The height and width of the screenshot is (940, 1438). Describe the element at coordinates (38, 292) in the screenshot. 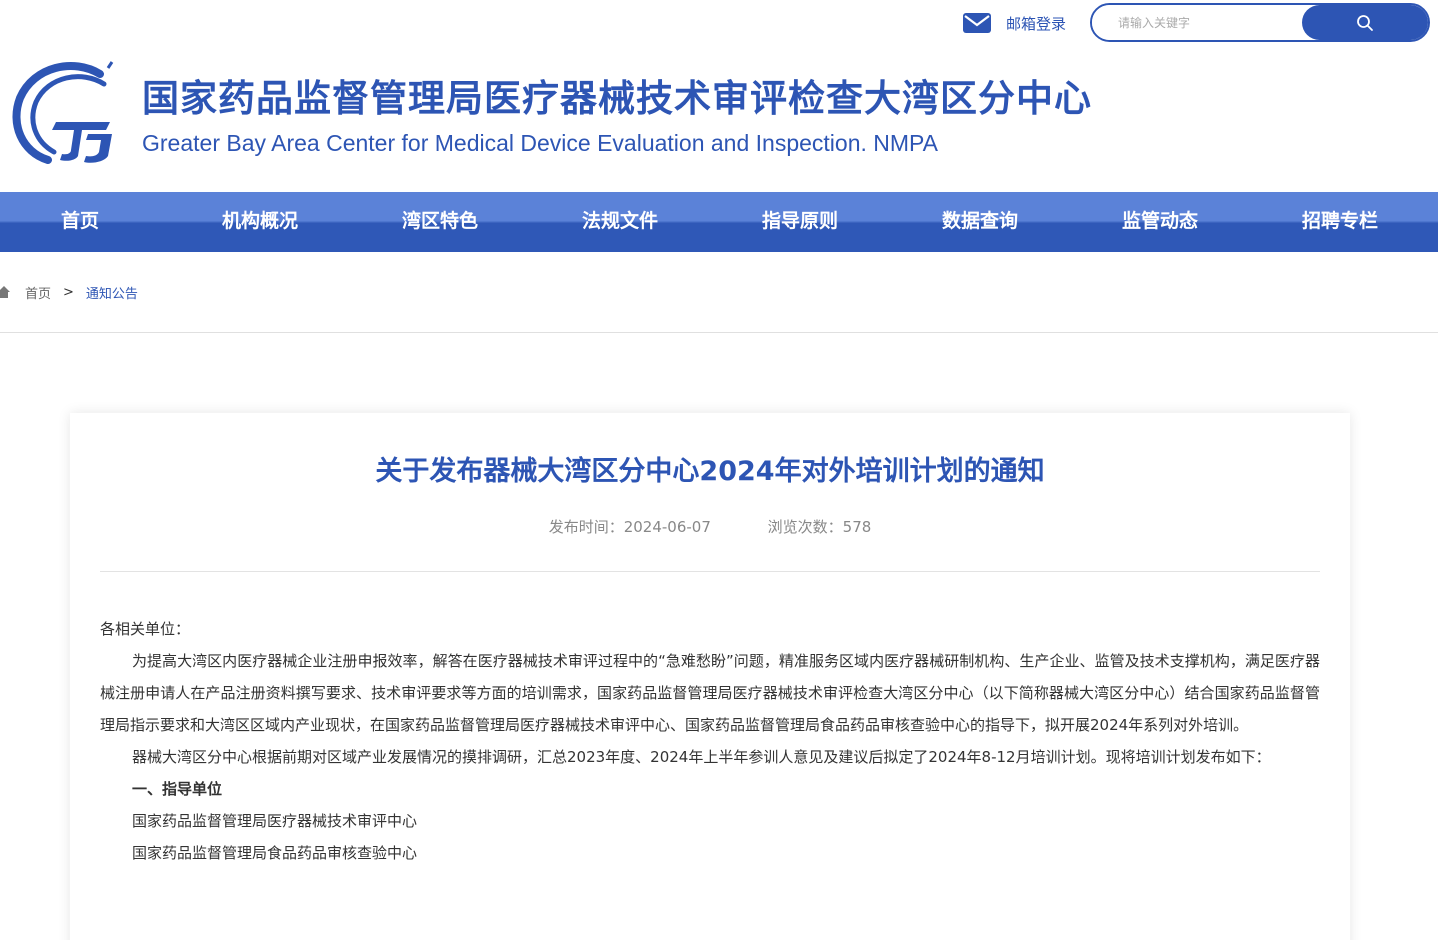

I see `breadcrumb-home-link: 首页` at that location.